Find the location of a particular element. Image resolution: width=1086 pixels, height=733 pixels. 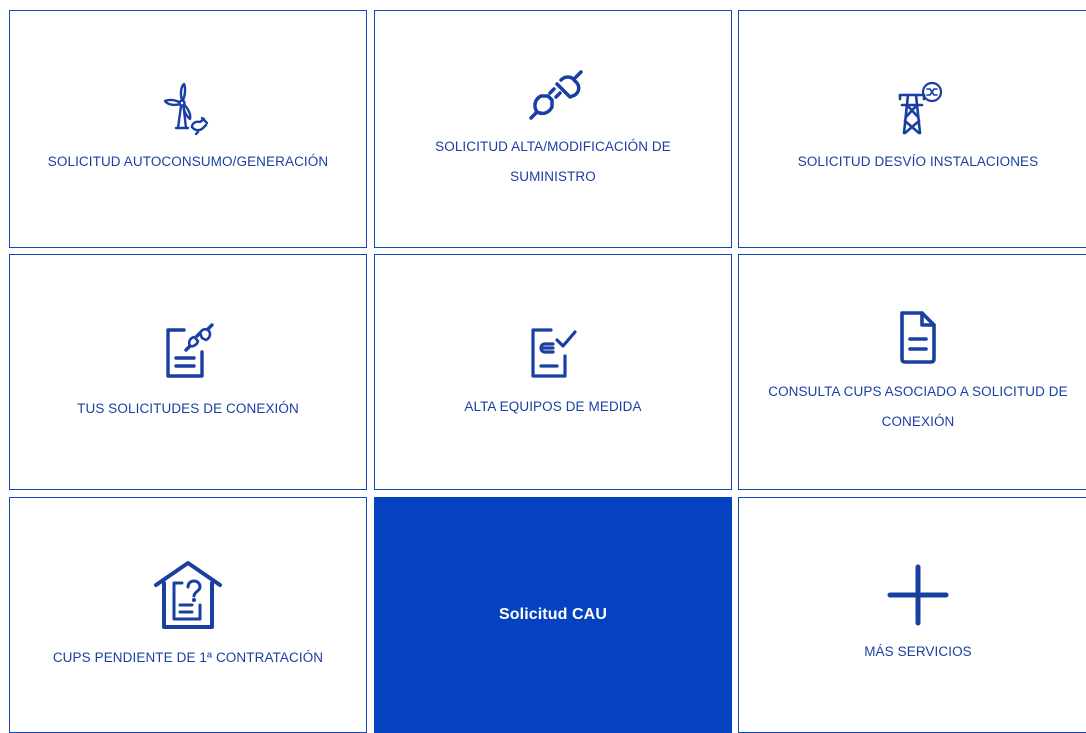

tile-mas-servicios: MÁS SERVICIOS is located at coordinates (912, 615).